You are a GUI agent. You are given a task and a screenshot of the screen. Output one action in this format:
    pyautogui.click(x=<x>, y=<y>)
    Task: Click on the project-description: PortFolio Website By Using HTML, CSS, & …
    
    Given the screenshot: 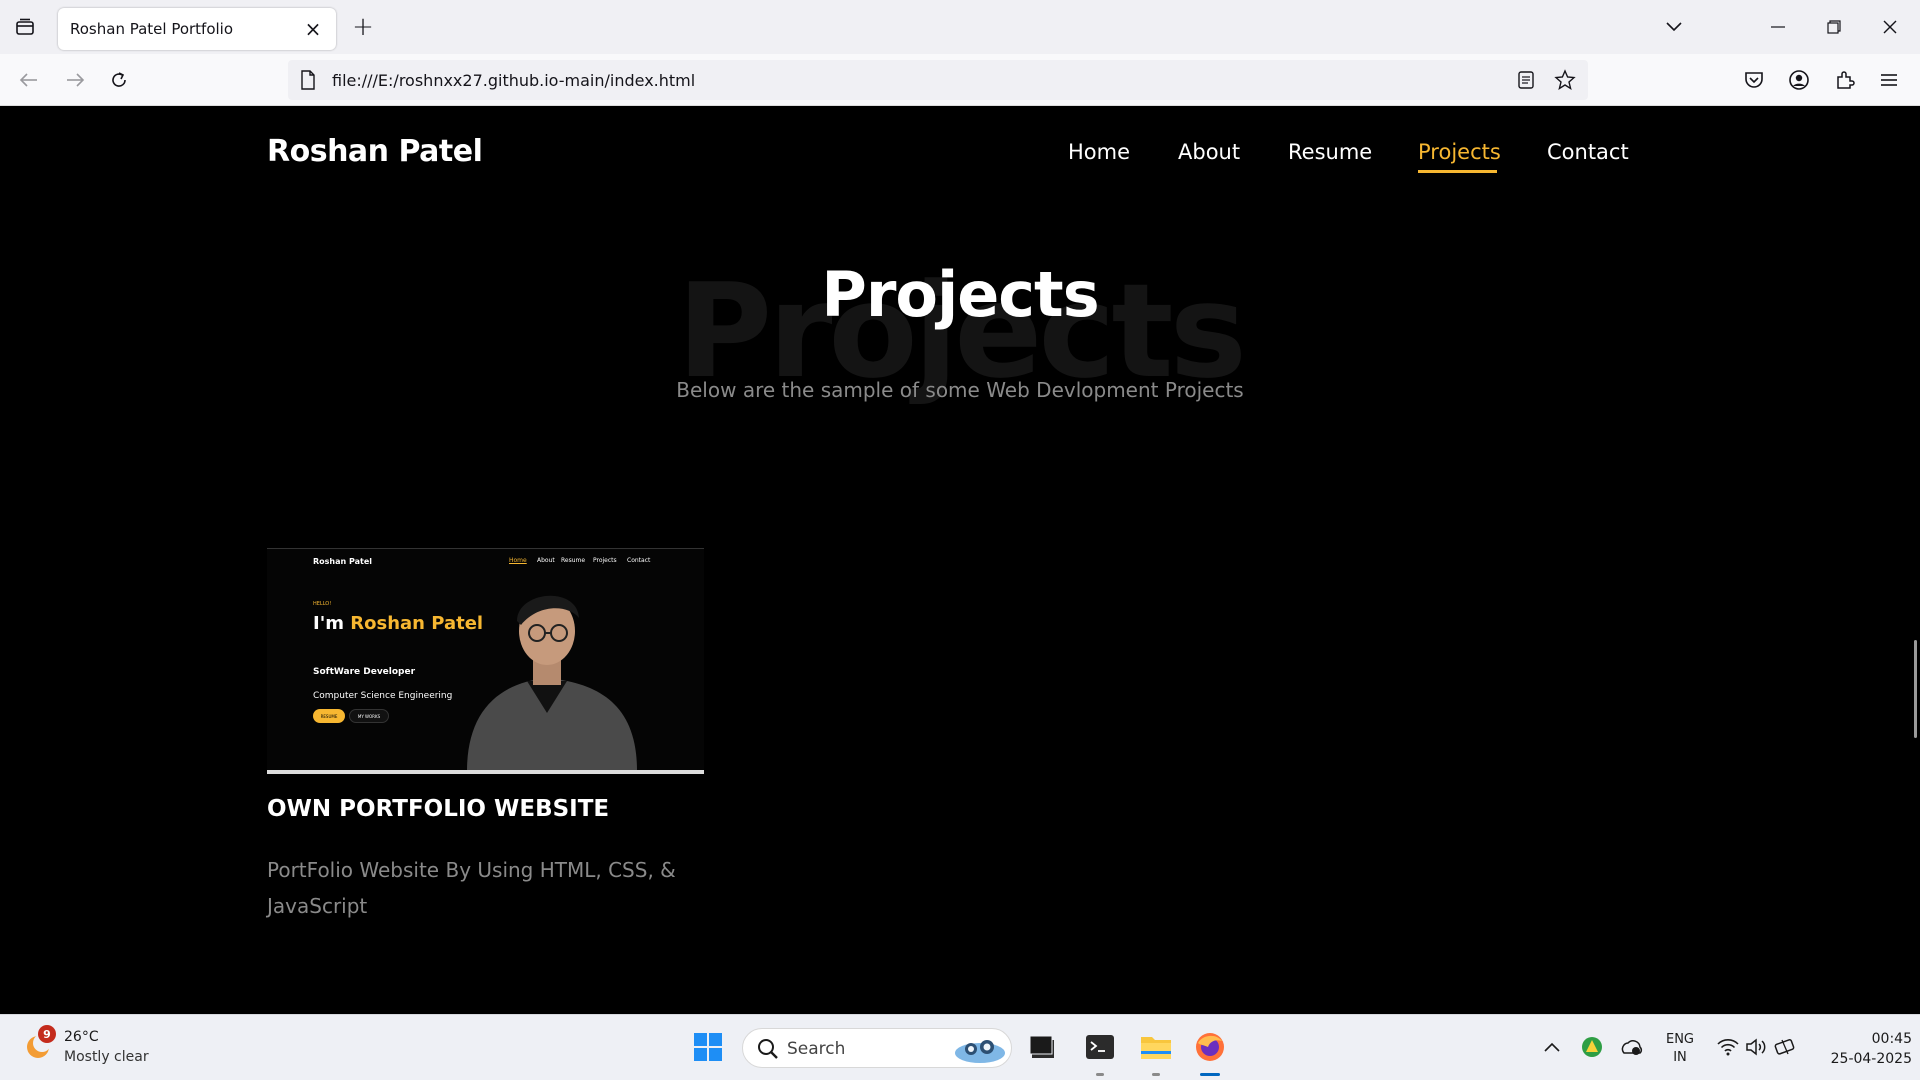 What is the action you would take?
    pyautogui.click(x=471, y=888)
    